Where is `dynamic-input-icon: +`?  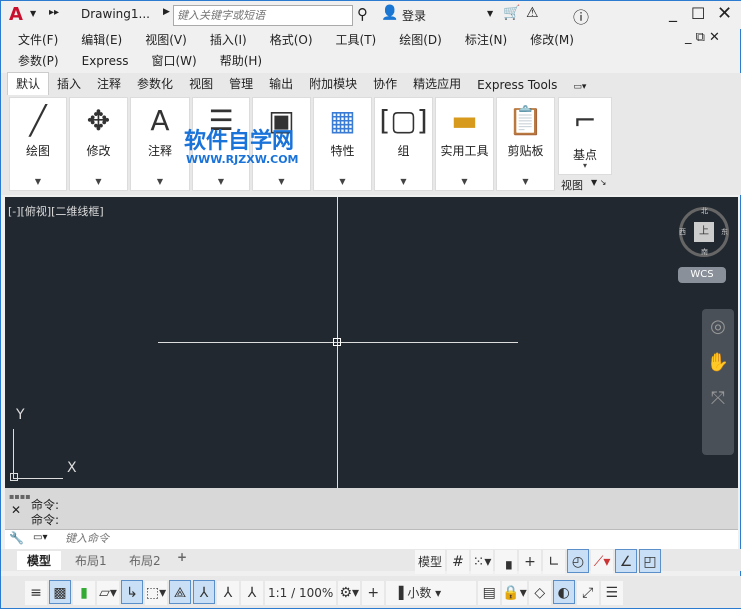 dynamic-input-icon: + is located at coordinates (530, 562).